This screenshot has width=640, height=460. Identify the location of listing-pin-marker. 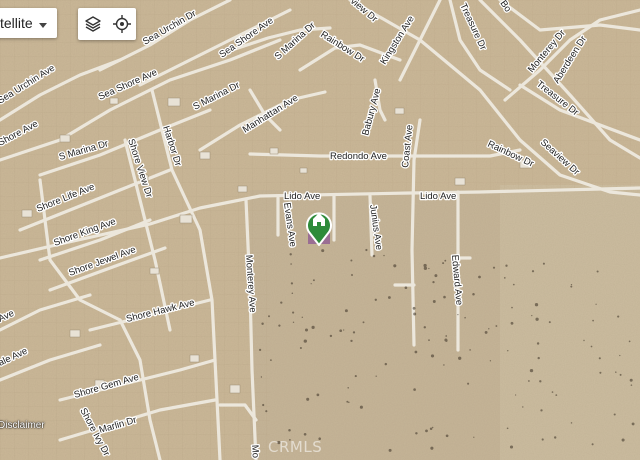
(319, 227).